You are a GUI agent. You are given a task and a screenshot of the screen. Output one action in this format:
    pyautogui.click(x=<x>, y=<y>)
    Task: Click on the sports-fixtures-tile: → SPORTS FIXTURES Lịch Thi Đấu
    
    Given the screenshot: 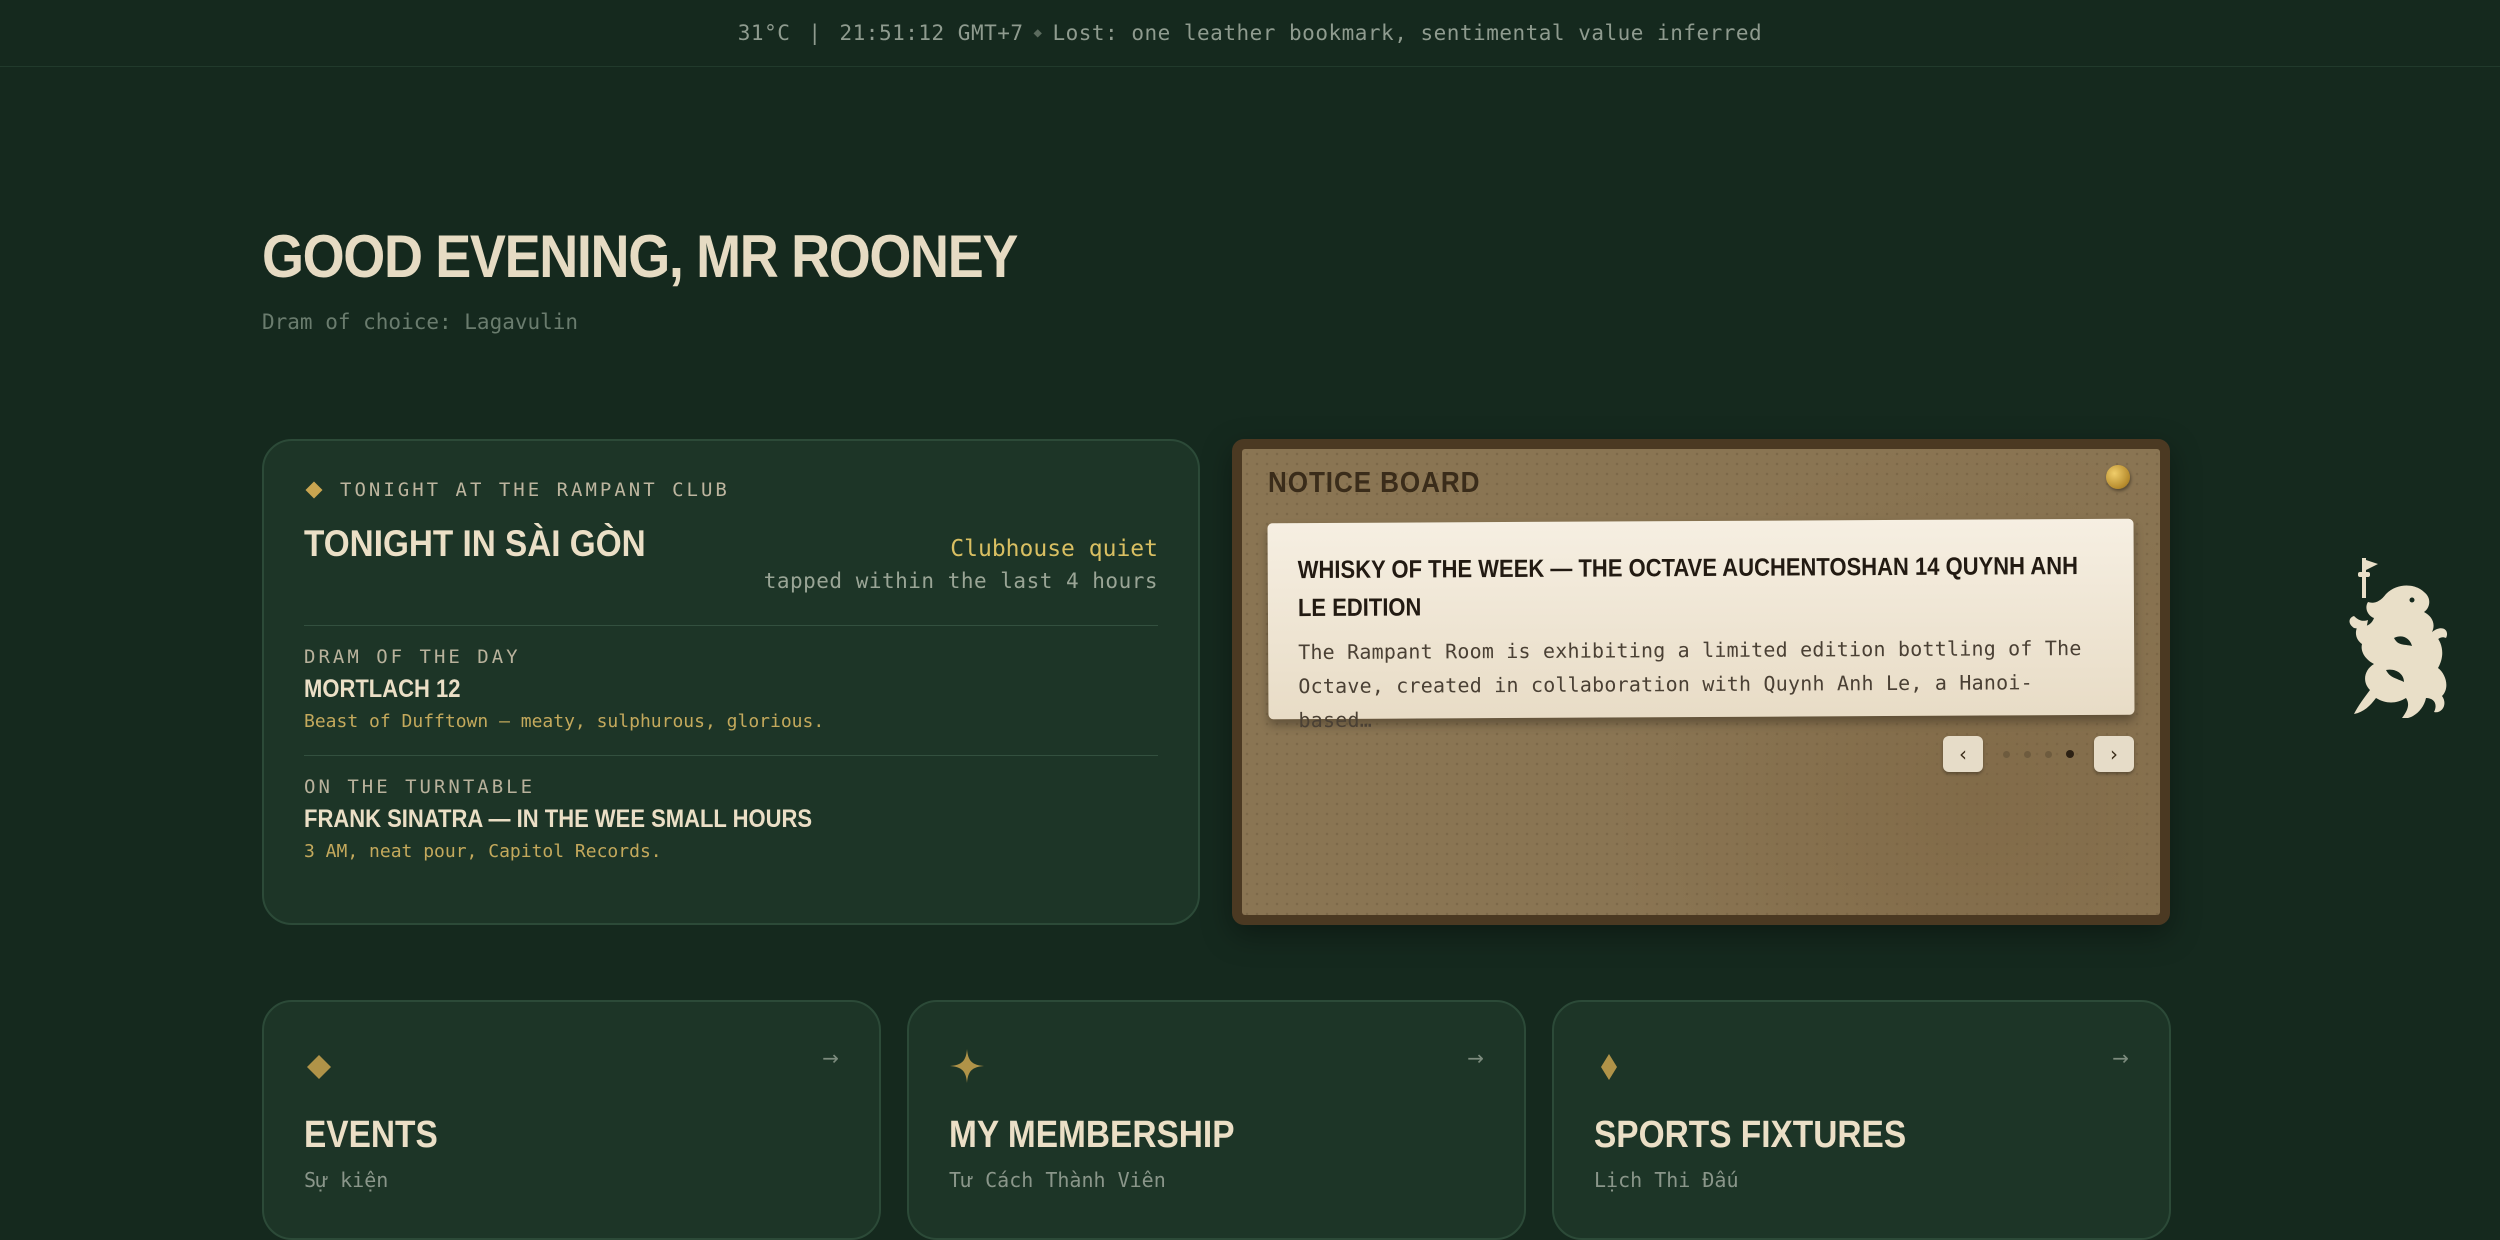 What is the action you would take?
    pyautogui.click(x=1861, y=1120)
    